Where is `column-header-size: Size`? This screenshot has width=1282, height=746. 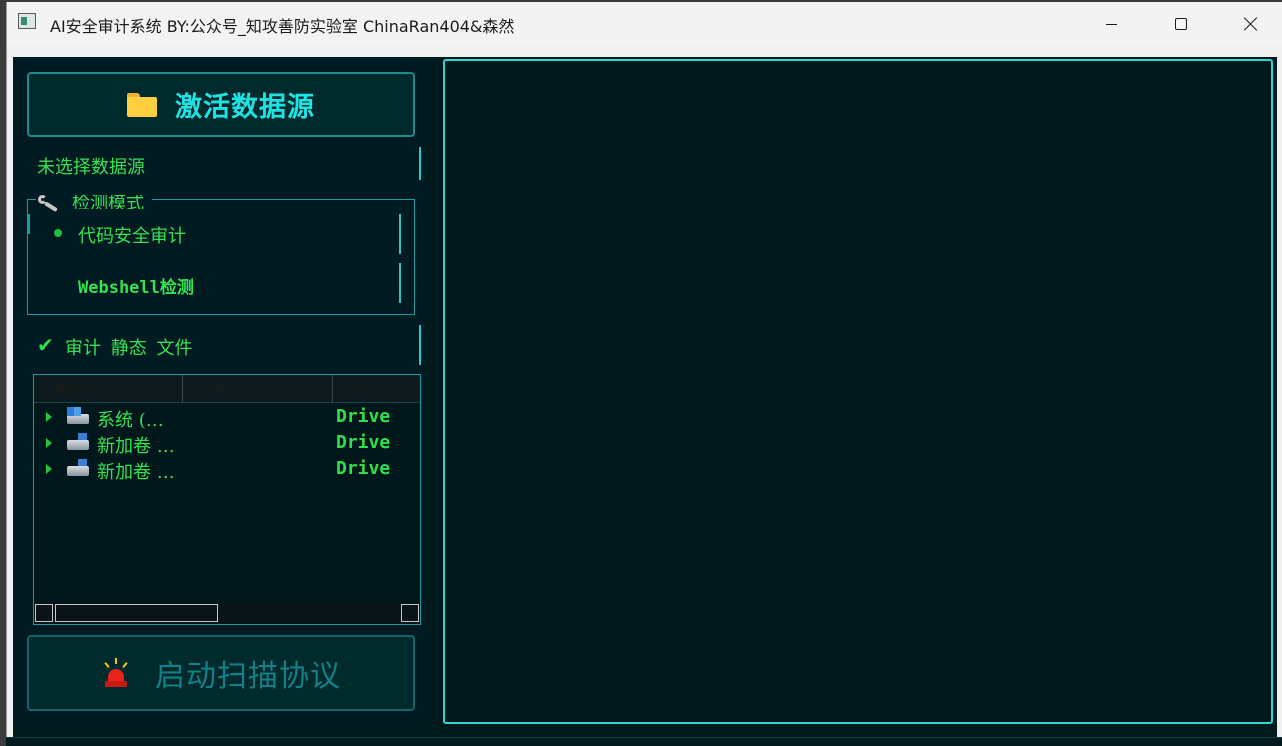 column-header-size: Size is located at coordinates (257, 388).